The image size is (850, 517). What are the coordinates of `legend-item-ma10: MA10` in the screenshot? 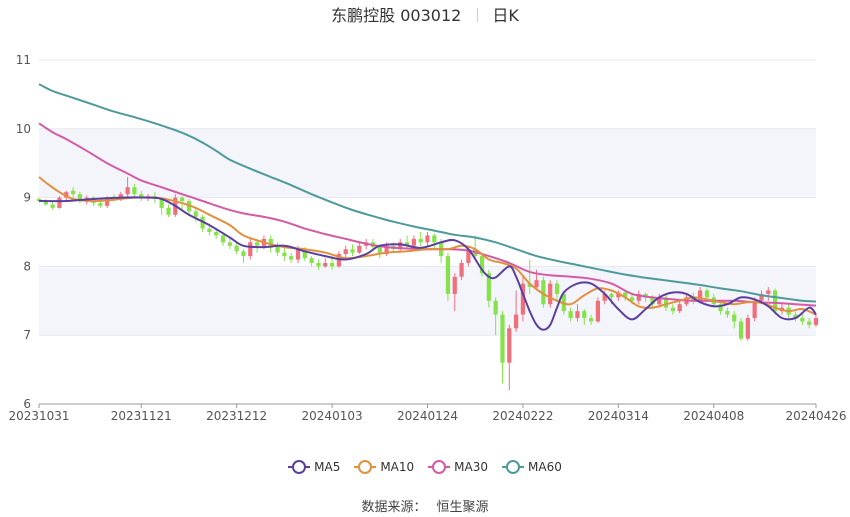 It's located at (384, 467).